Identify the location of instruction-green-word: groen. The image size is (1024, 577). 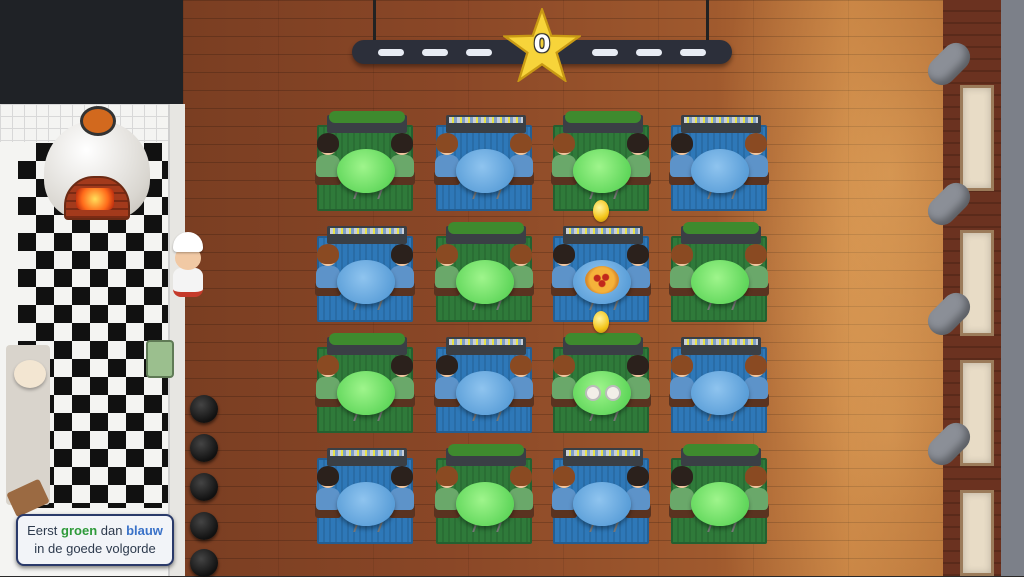
(79, 530).